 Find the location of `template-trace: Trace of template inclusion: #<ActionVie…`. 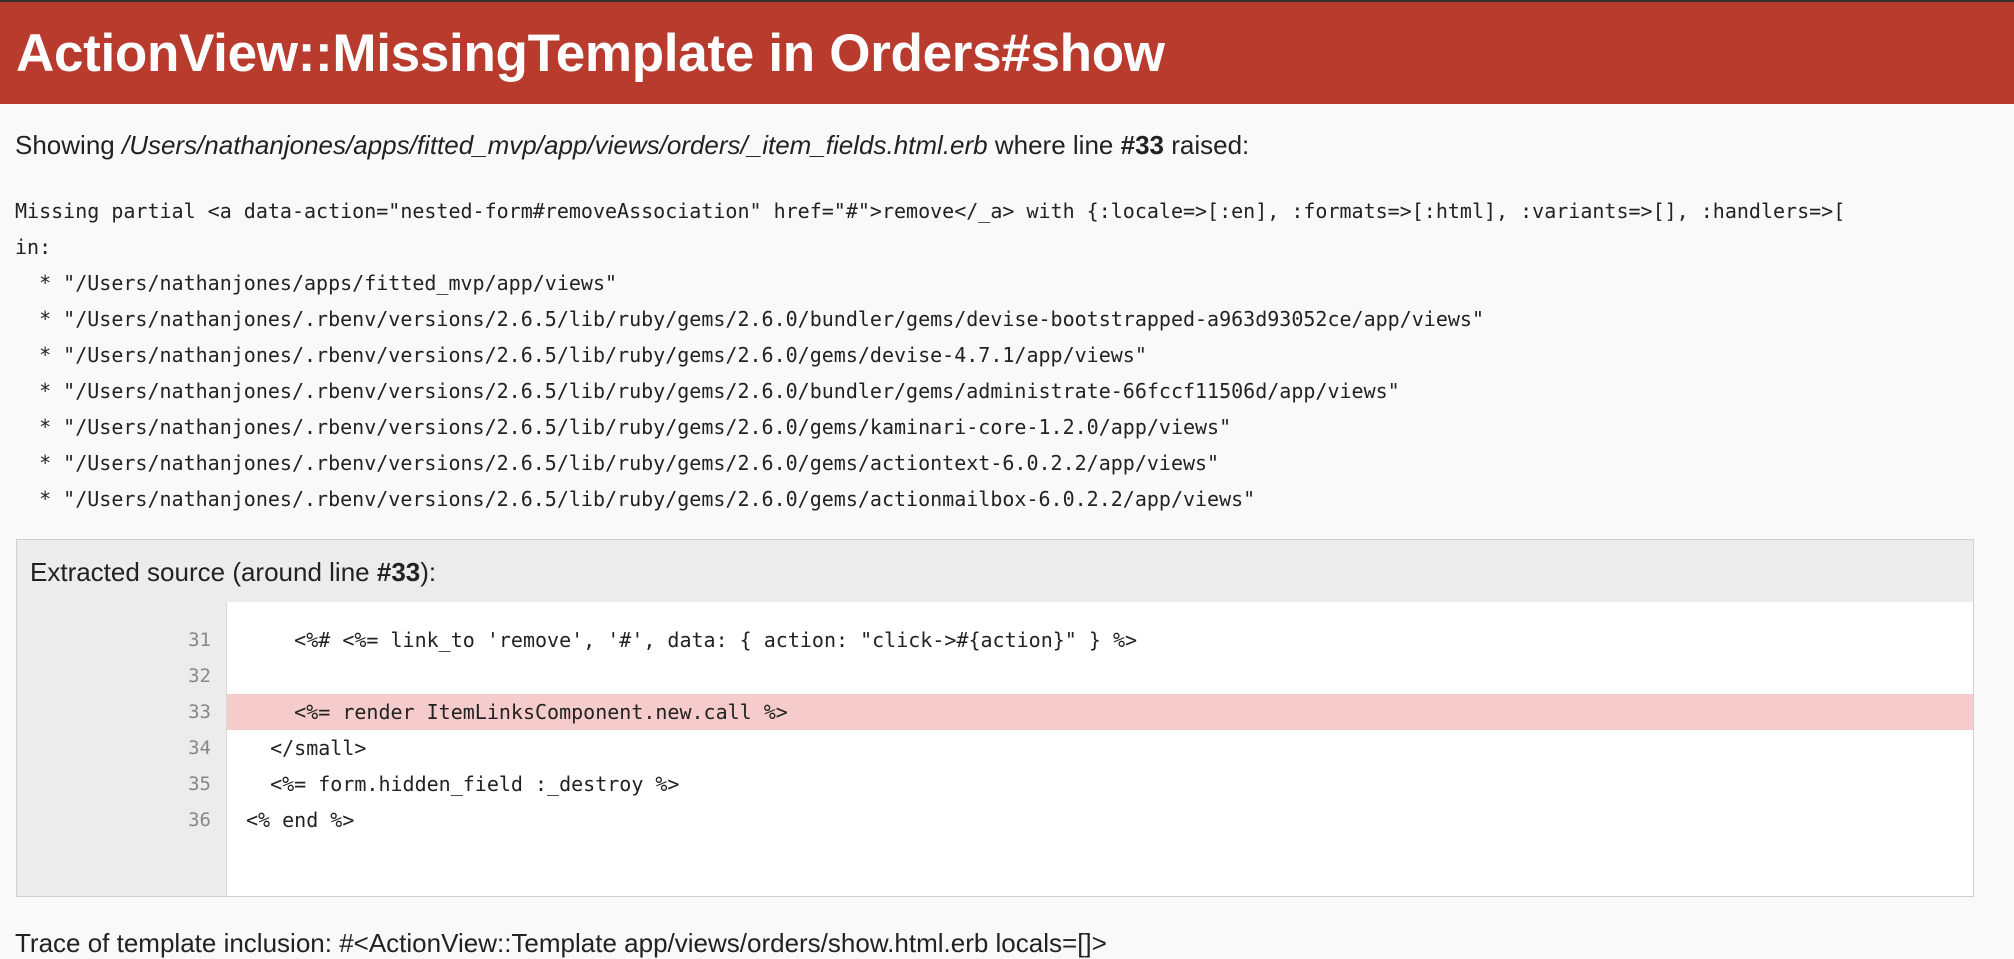

template-trace: Trace of template inclusion: #<ActionVie… is located at coordinates (561, 943).